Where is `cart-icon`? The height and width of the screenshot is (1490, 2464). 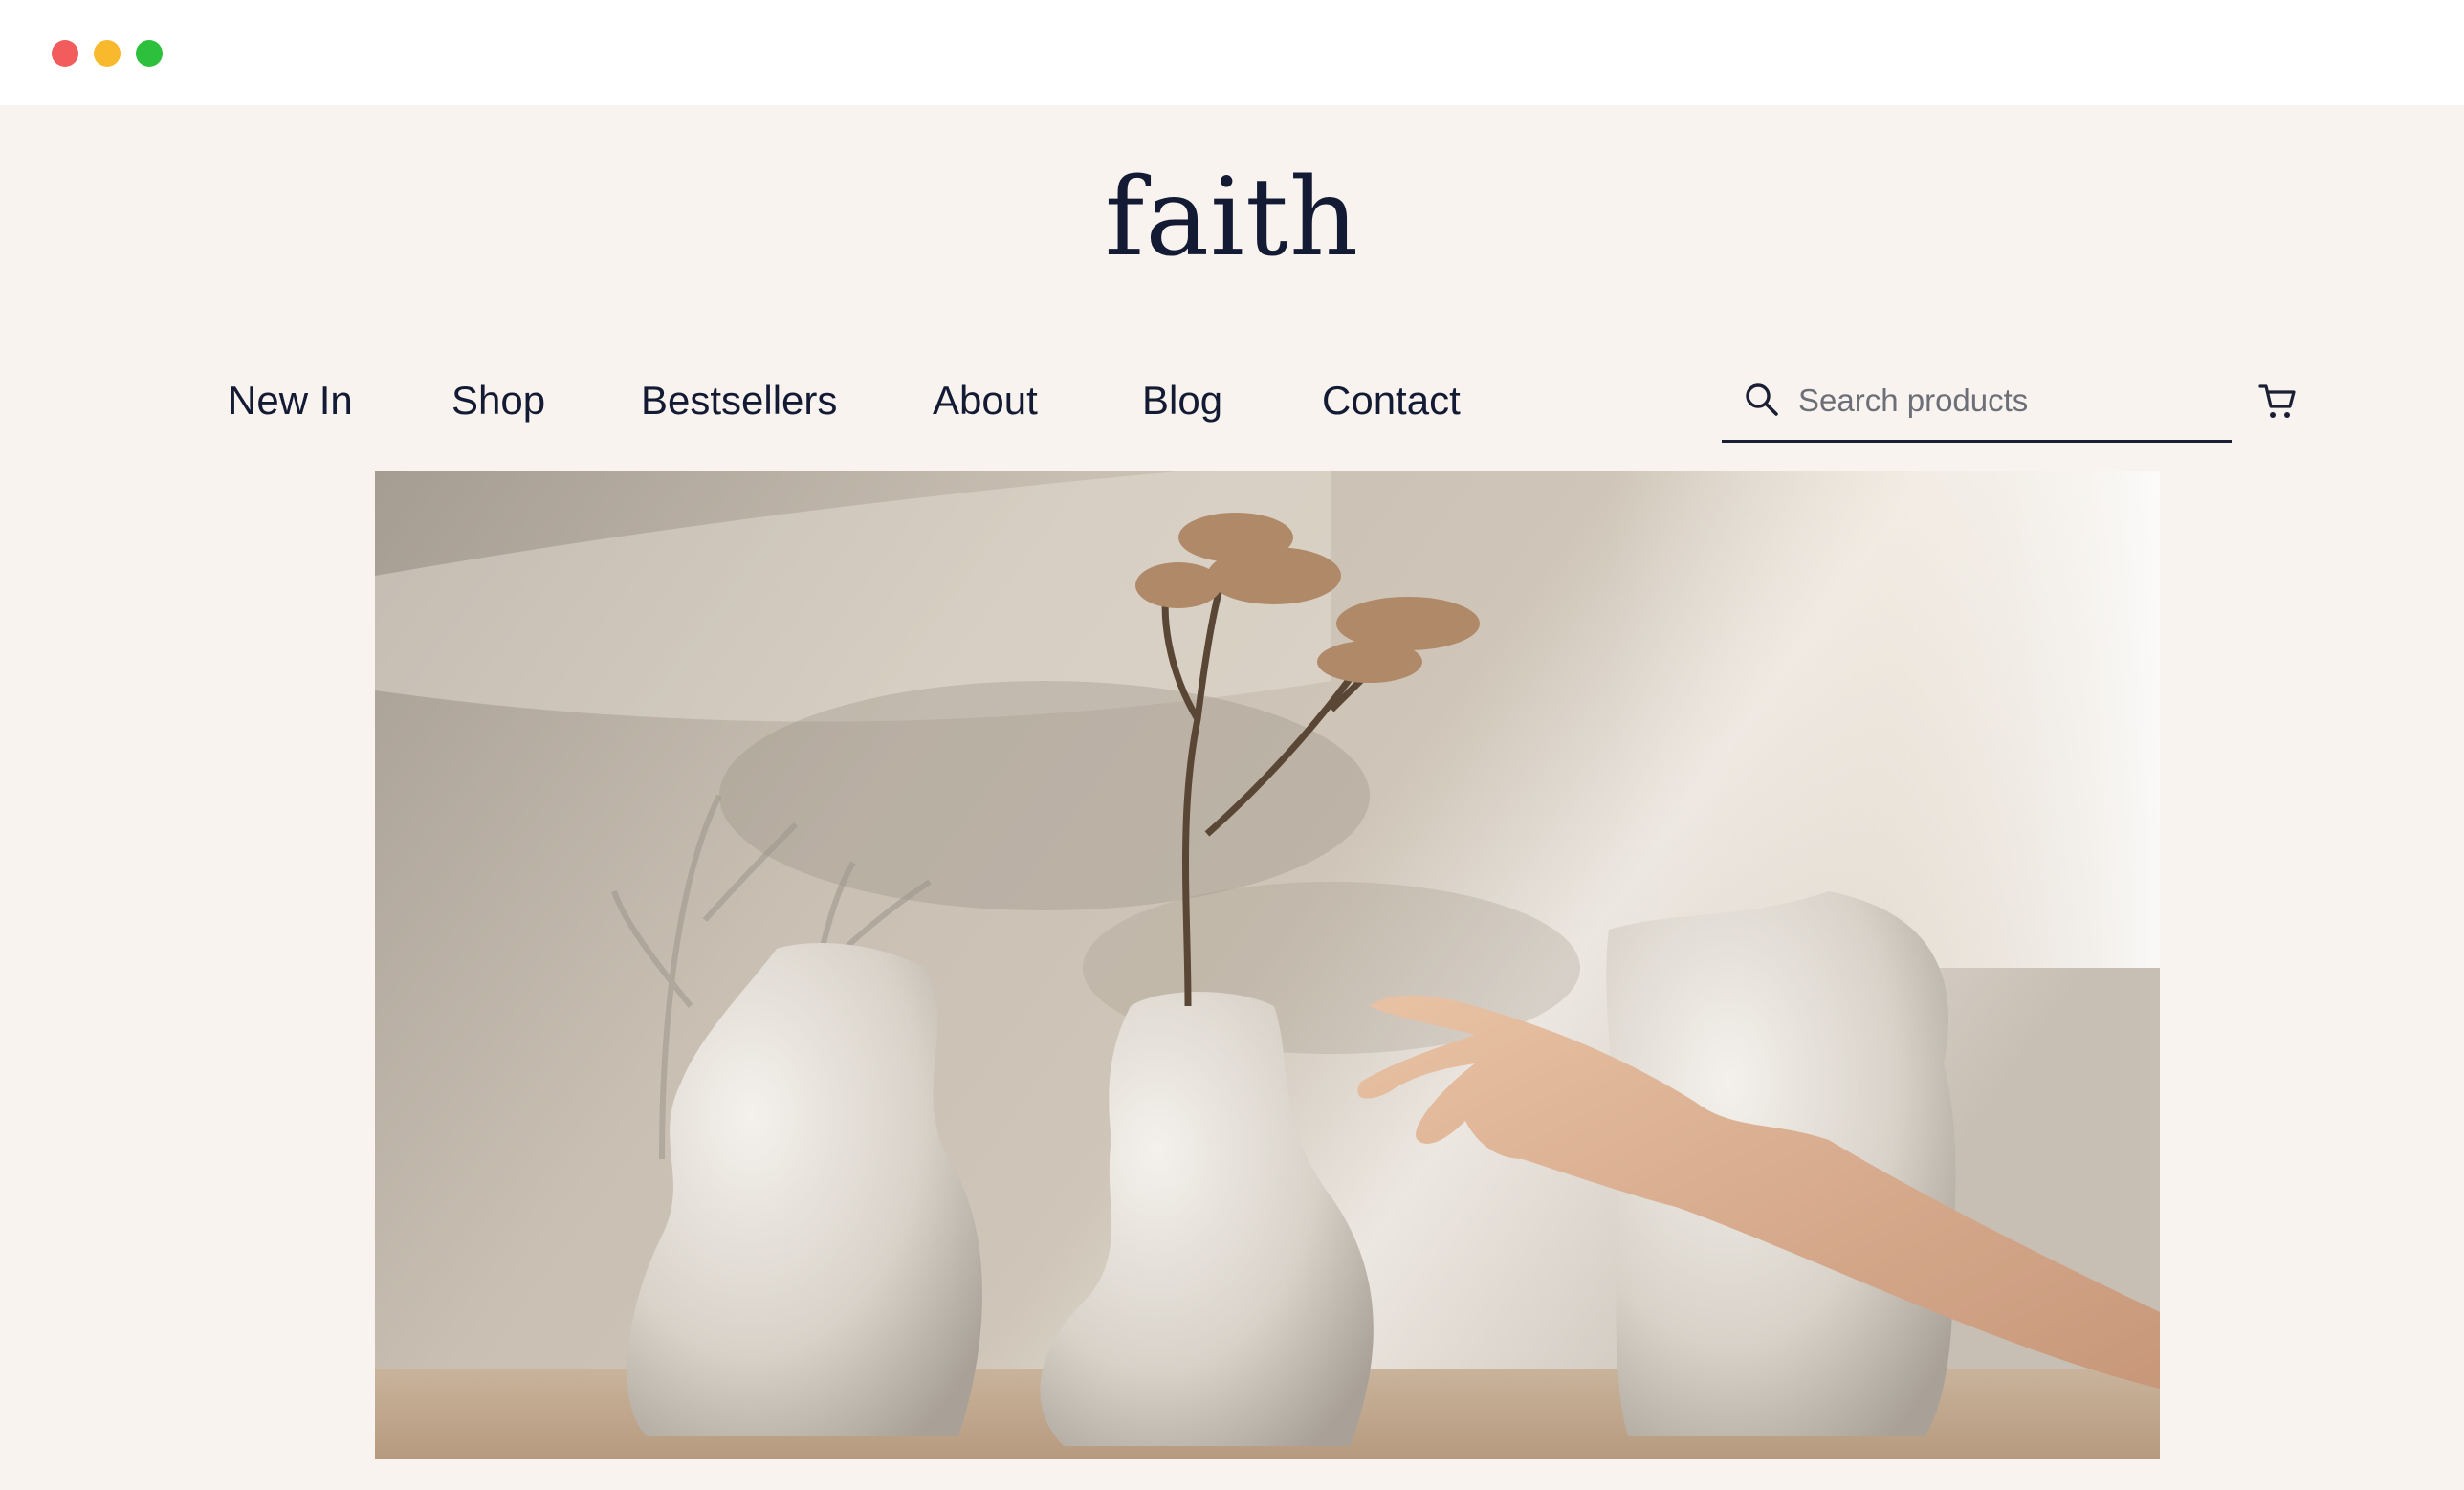
cart-icon is located at coordinates (2278, 402).